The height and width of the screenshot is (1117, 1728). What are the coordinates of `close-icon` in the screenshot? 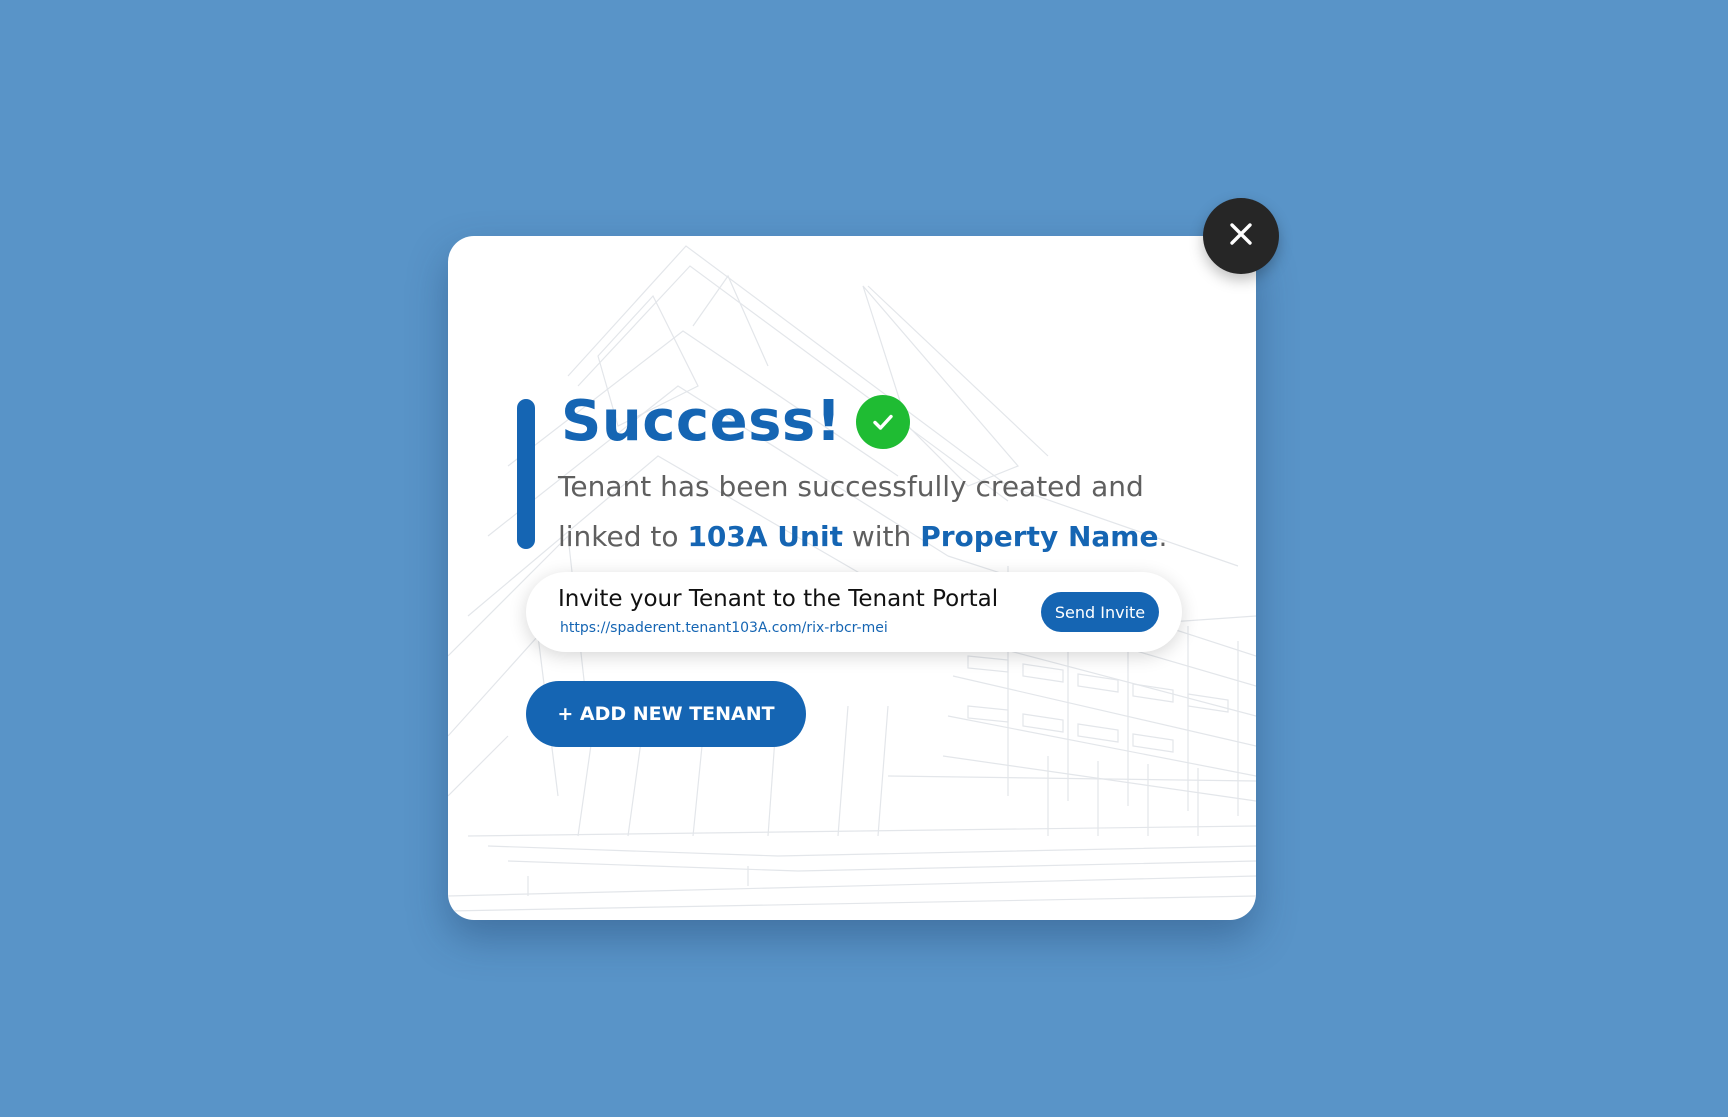 It's located at (1241, 236).